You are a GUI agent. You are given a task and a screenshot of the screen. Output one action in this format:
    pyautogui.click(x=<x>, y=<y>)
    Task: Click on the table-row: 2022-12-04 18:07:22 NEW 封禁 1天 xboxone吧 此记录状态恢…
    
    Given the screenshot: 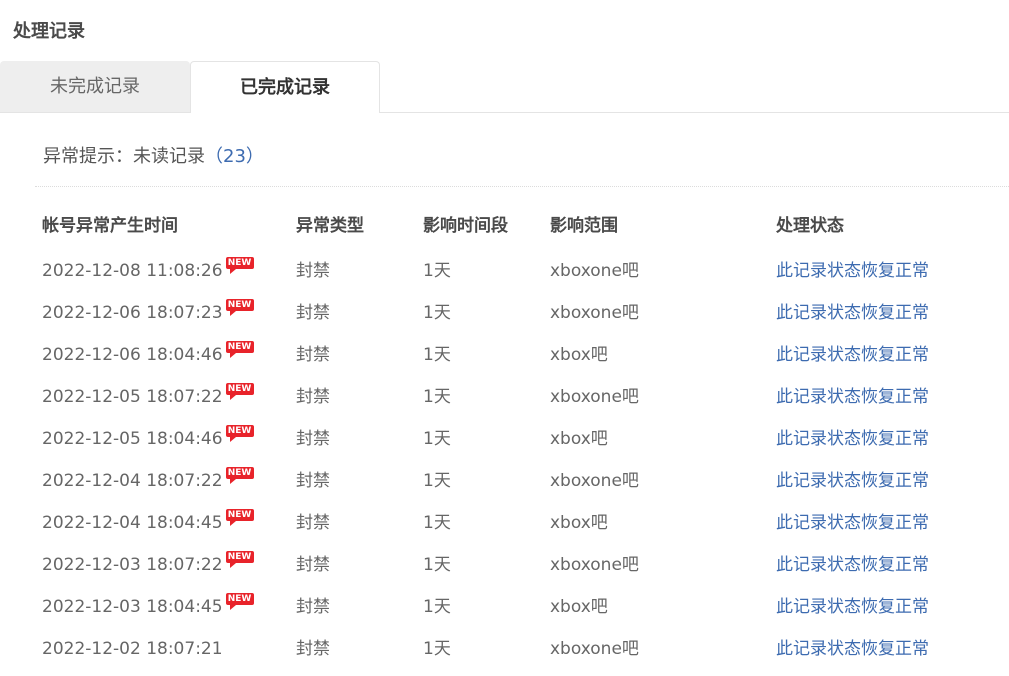 What is the action you would take?
    pyautogui.click(x=504, y=478)
    